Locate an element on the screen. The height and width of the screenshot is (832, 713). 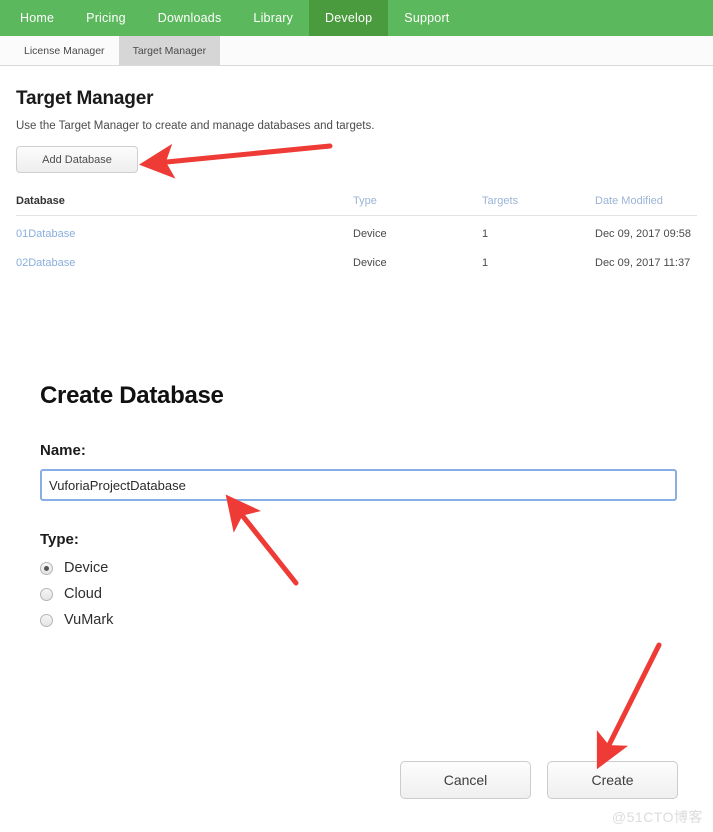
navbar-item-pricing: Pricing is located at coordinates (106, 18).